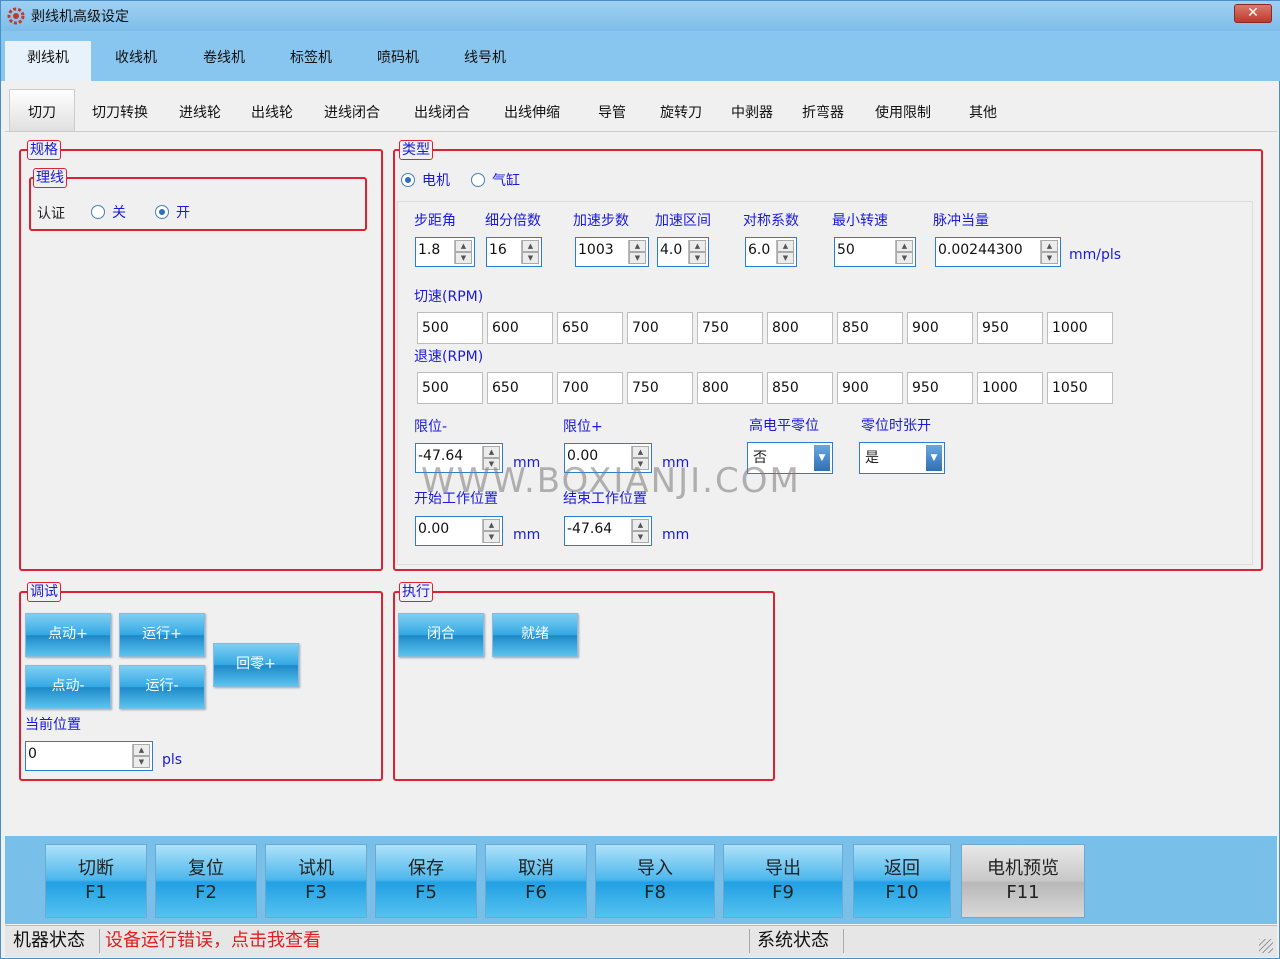  Describe the element at coordinates (442, 110) in the screenshot. I see `tab-out-close: 出线闭合` at that location.